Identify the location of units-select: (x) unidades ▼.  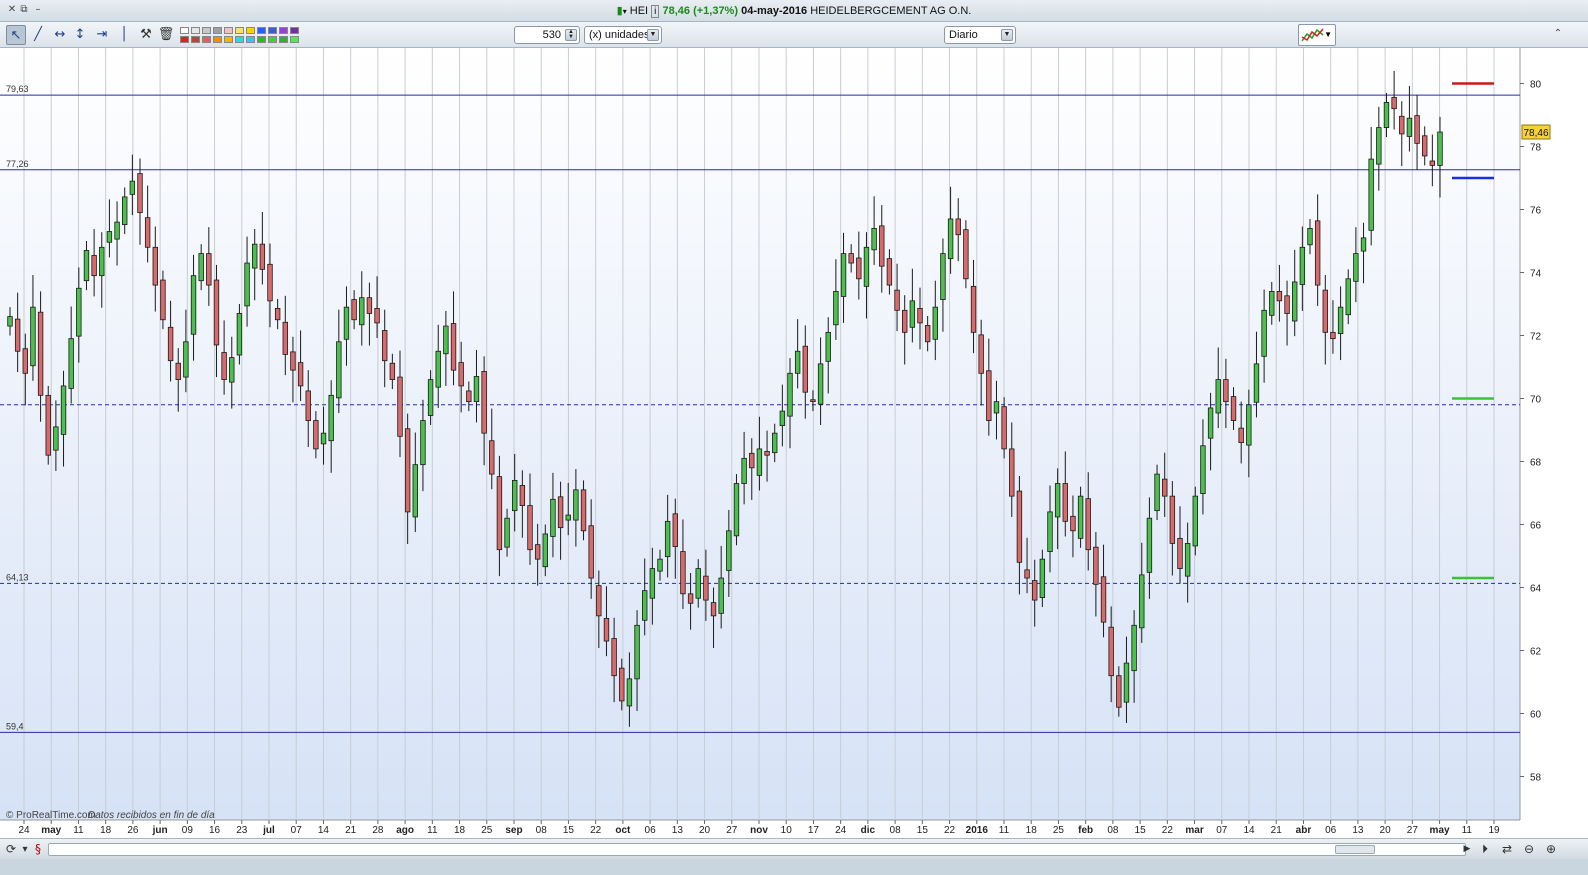
(623, 35).